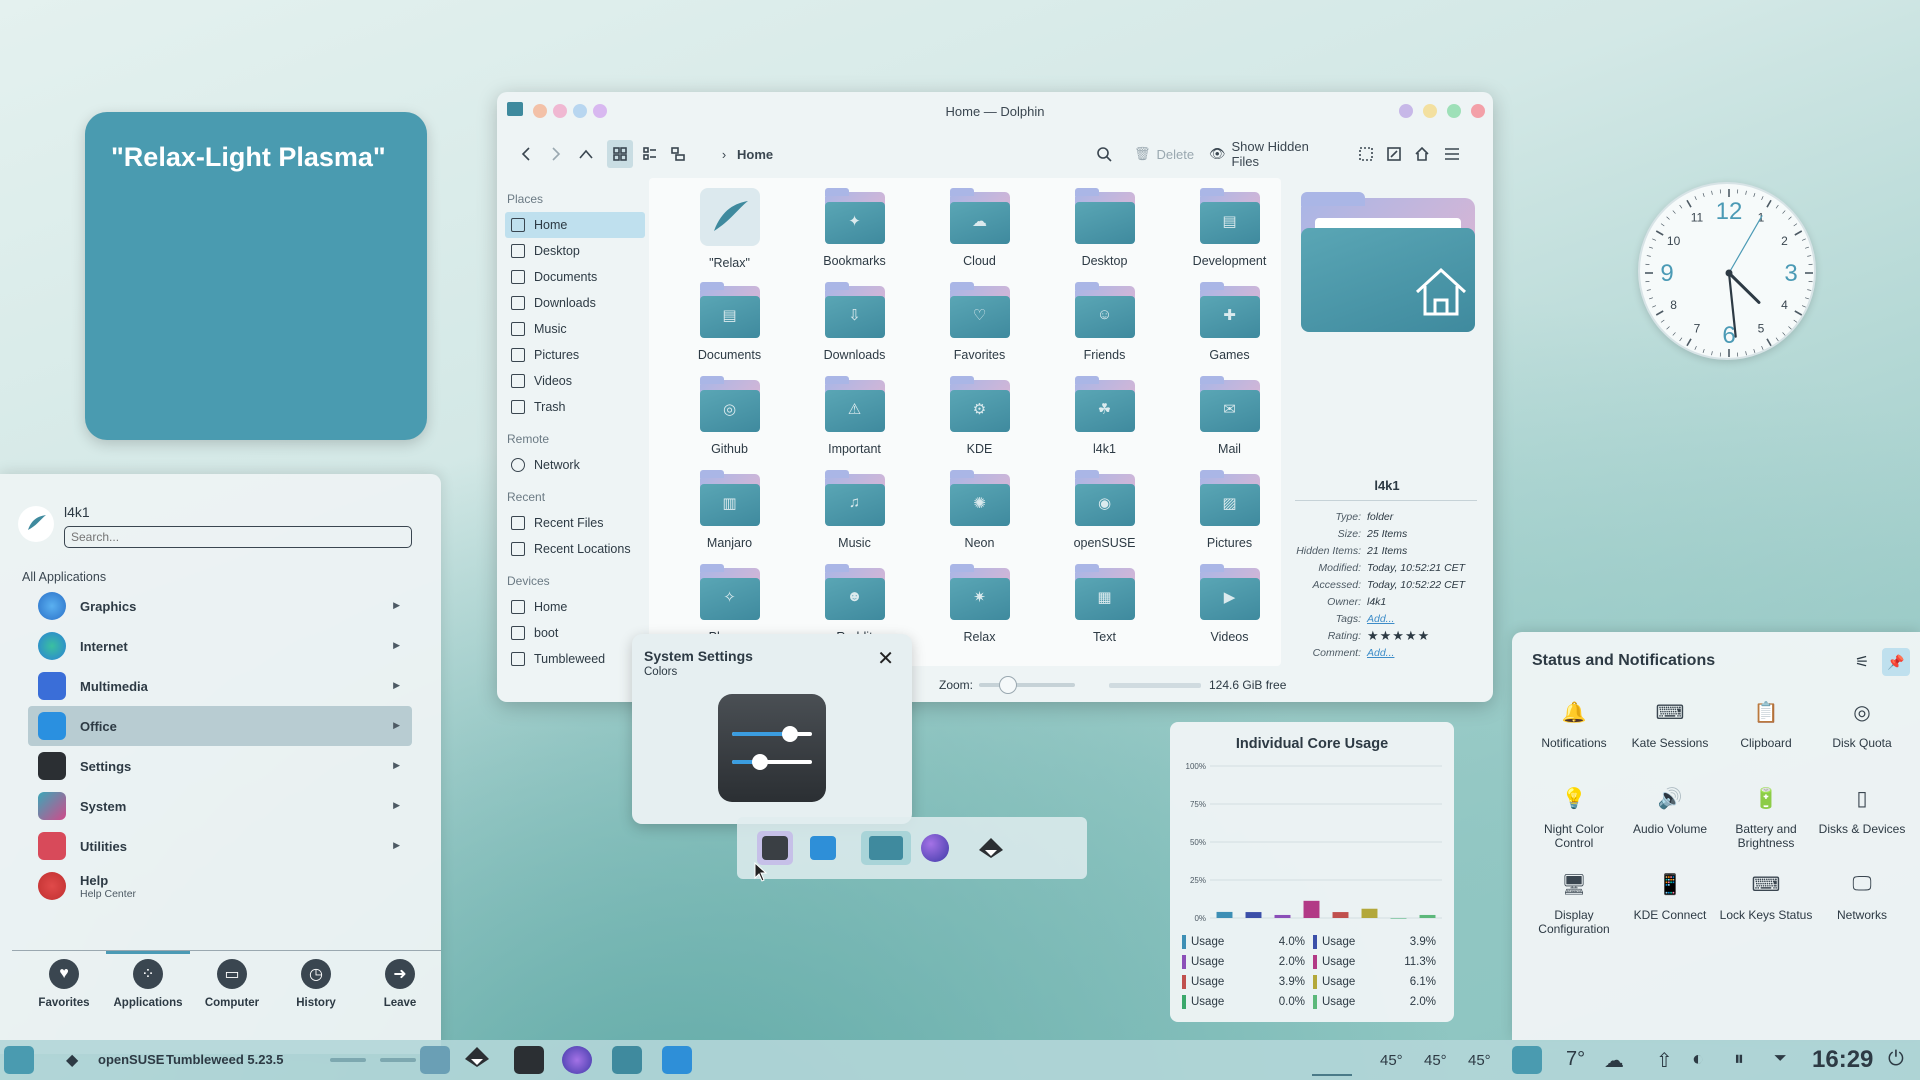 This screenshot has height=1080, width=1920. Describe the element at coordinates (854, 513) in the screenshot. I see `file-item: ♫ Music` at that location.